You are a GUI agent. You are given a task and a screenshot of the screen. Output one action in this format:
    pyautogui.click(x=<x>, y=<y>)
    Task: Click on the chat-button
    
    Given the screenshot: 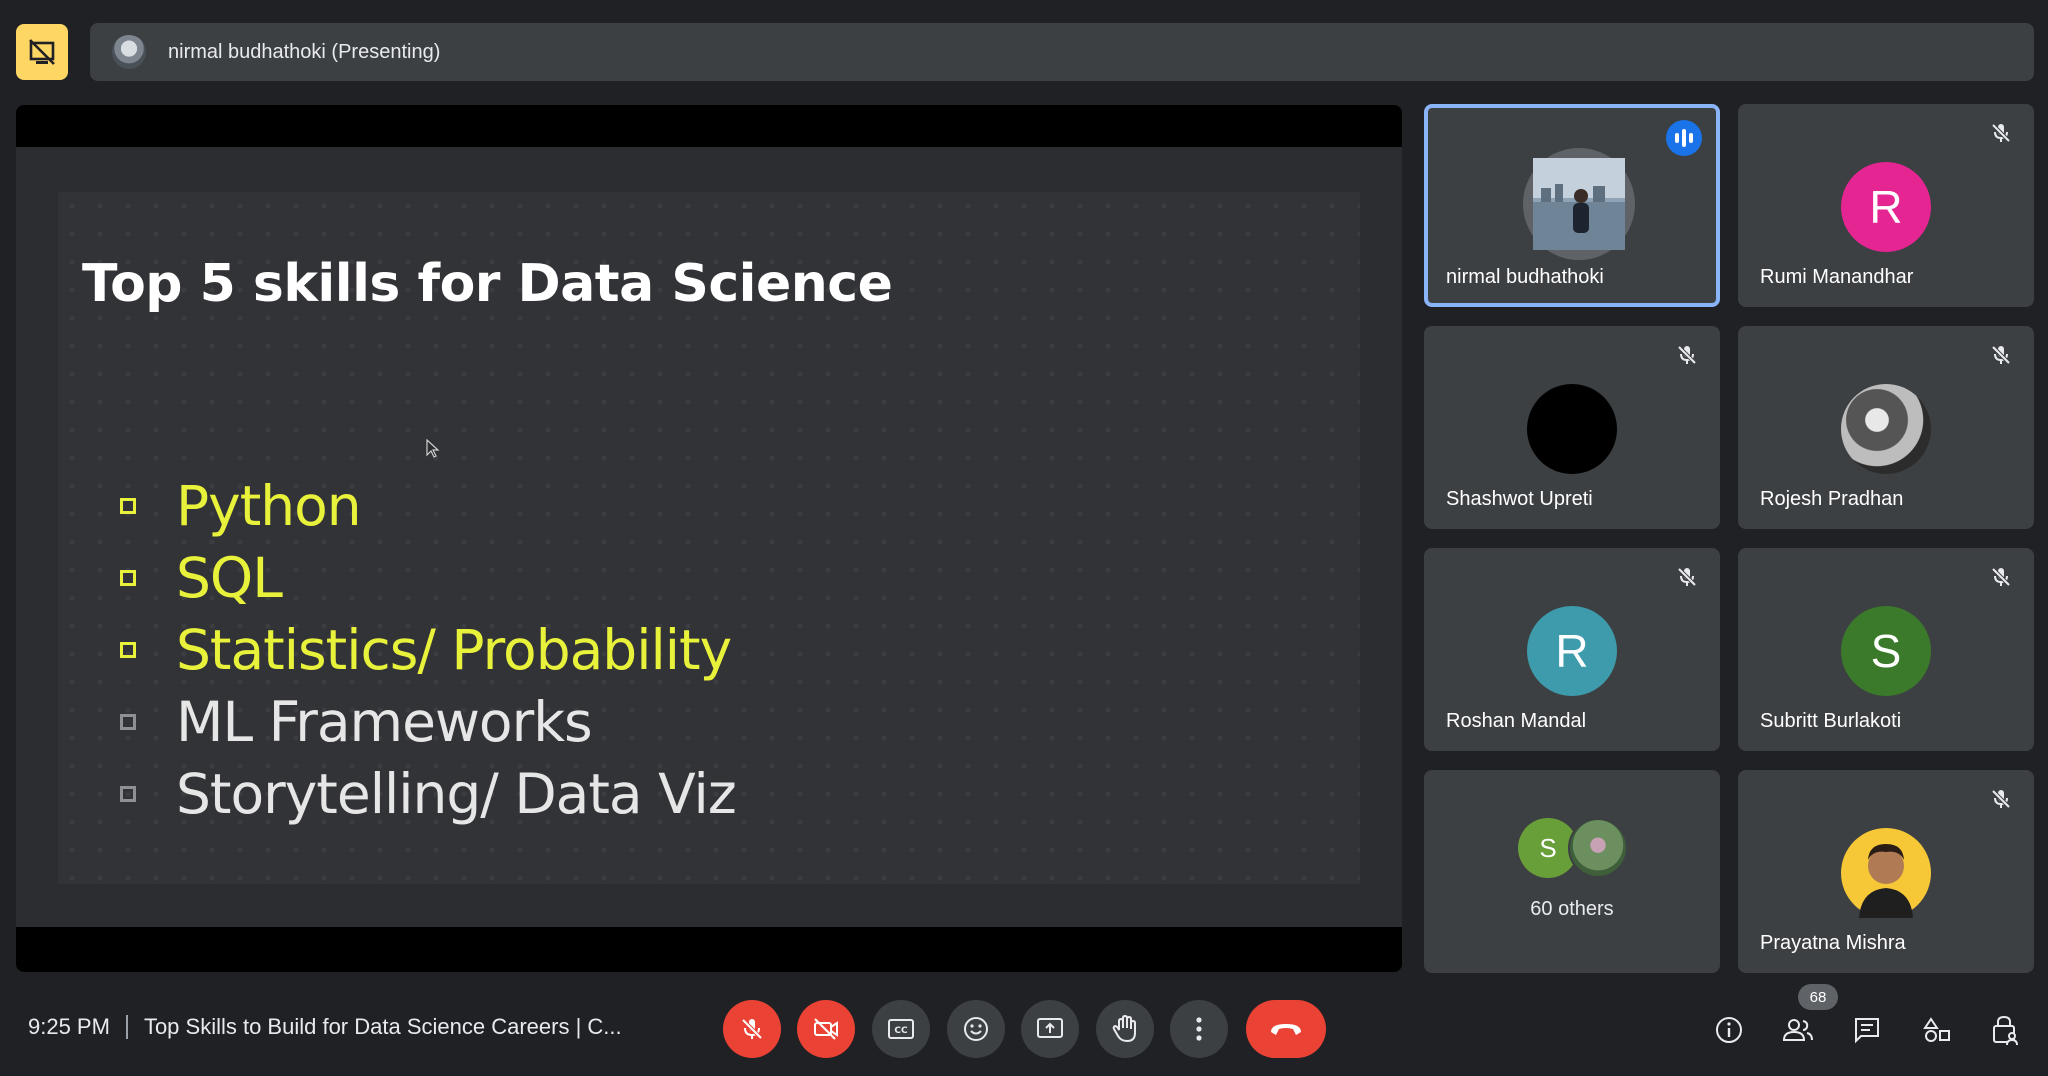 What is the action you would take?
    pyautogui.click(x=1867, y=1030)
    